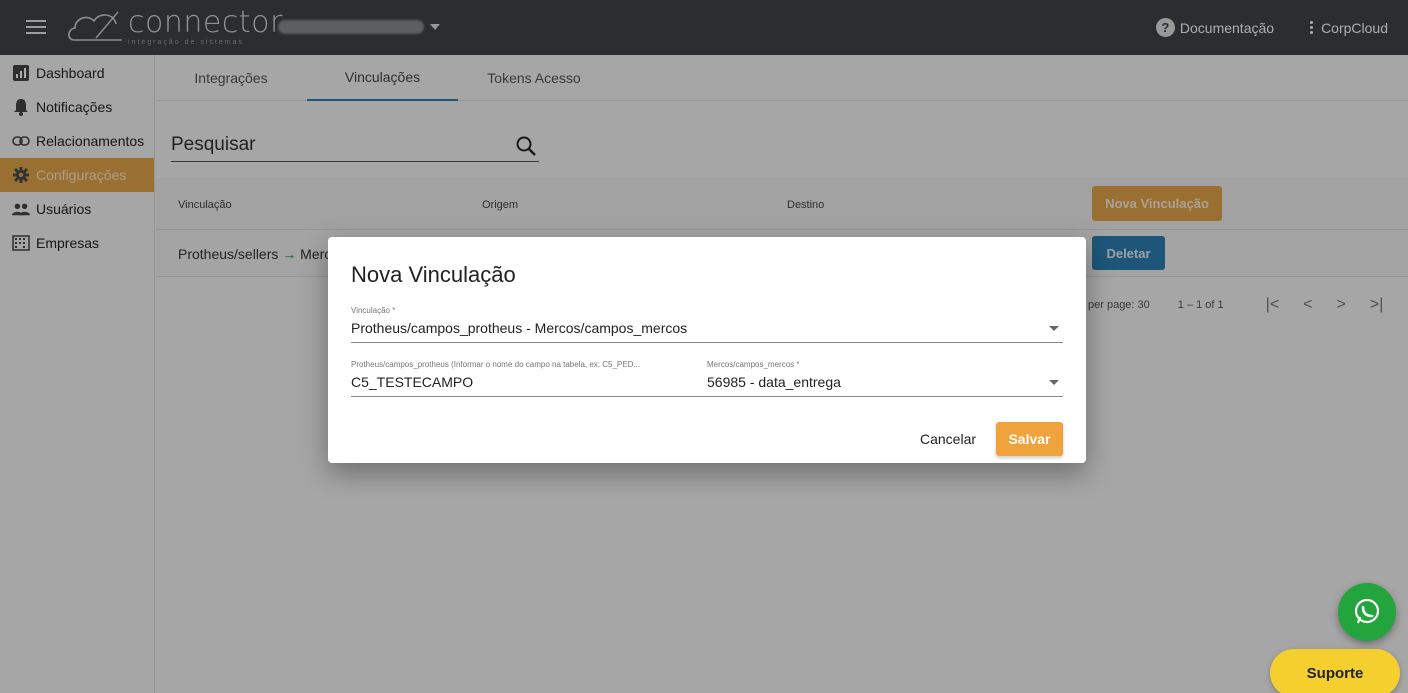 The height and width of the screenshot is (693, 1408). I want to click on whatsapp-icon, so click(1367, 611).